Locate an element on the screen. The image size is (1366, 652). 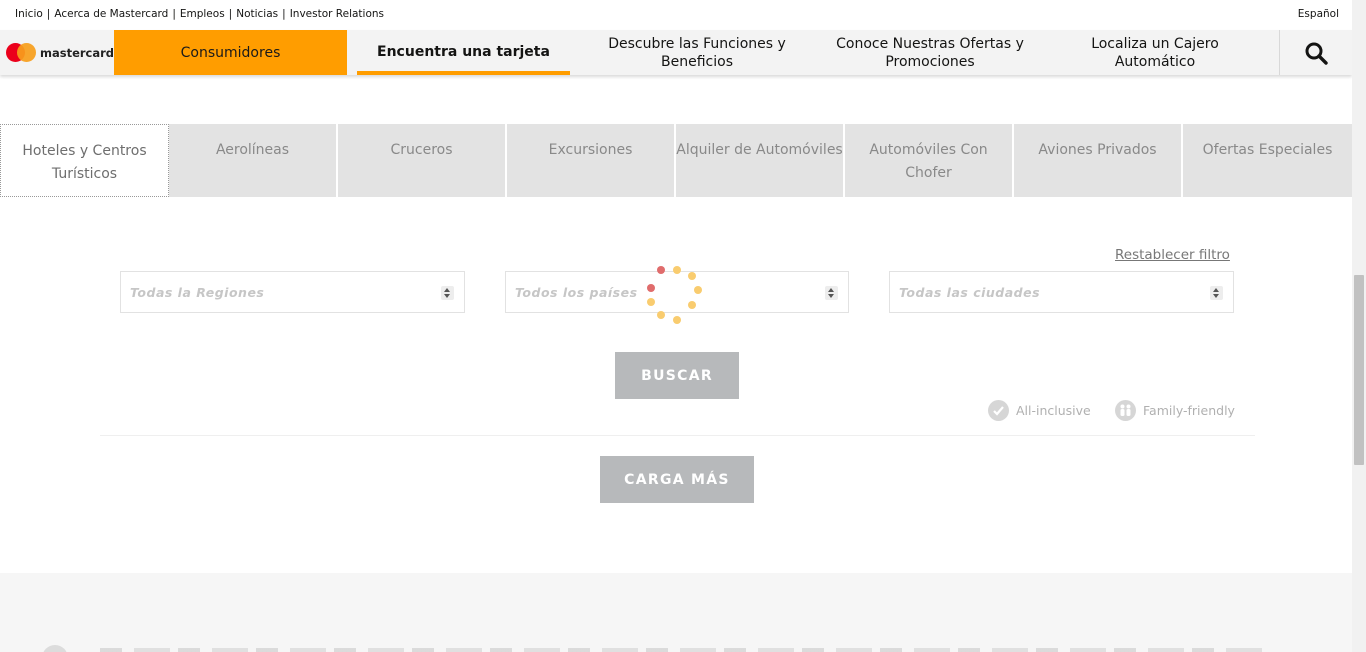
search-button is located at coordinates (1315, 52).